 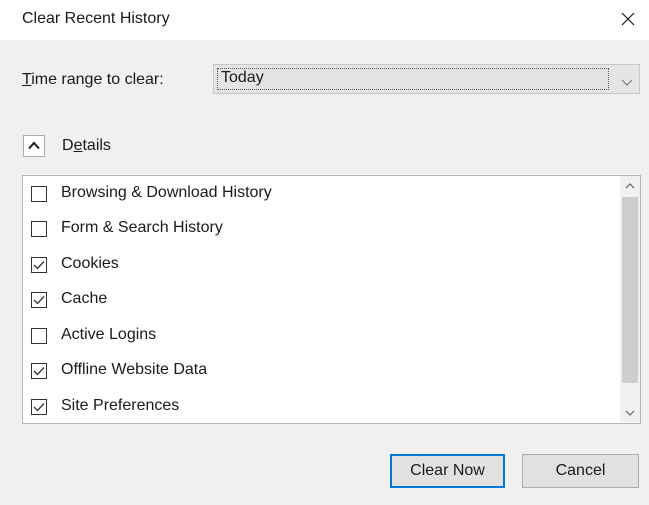 I want to click on details-label: Details, so click(x=86, y=145).